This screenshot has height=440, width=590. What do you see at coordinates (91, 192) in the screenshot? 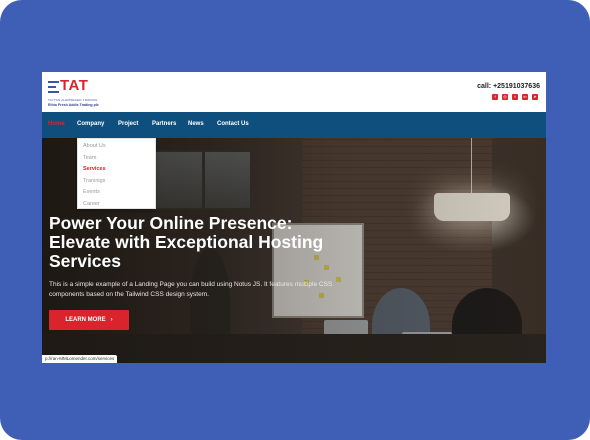
I see `dropdown-item-events: Events` at bounding box center [91, 192].